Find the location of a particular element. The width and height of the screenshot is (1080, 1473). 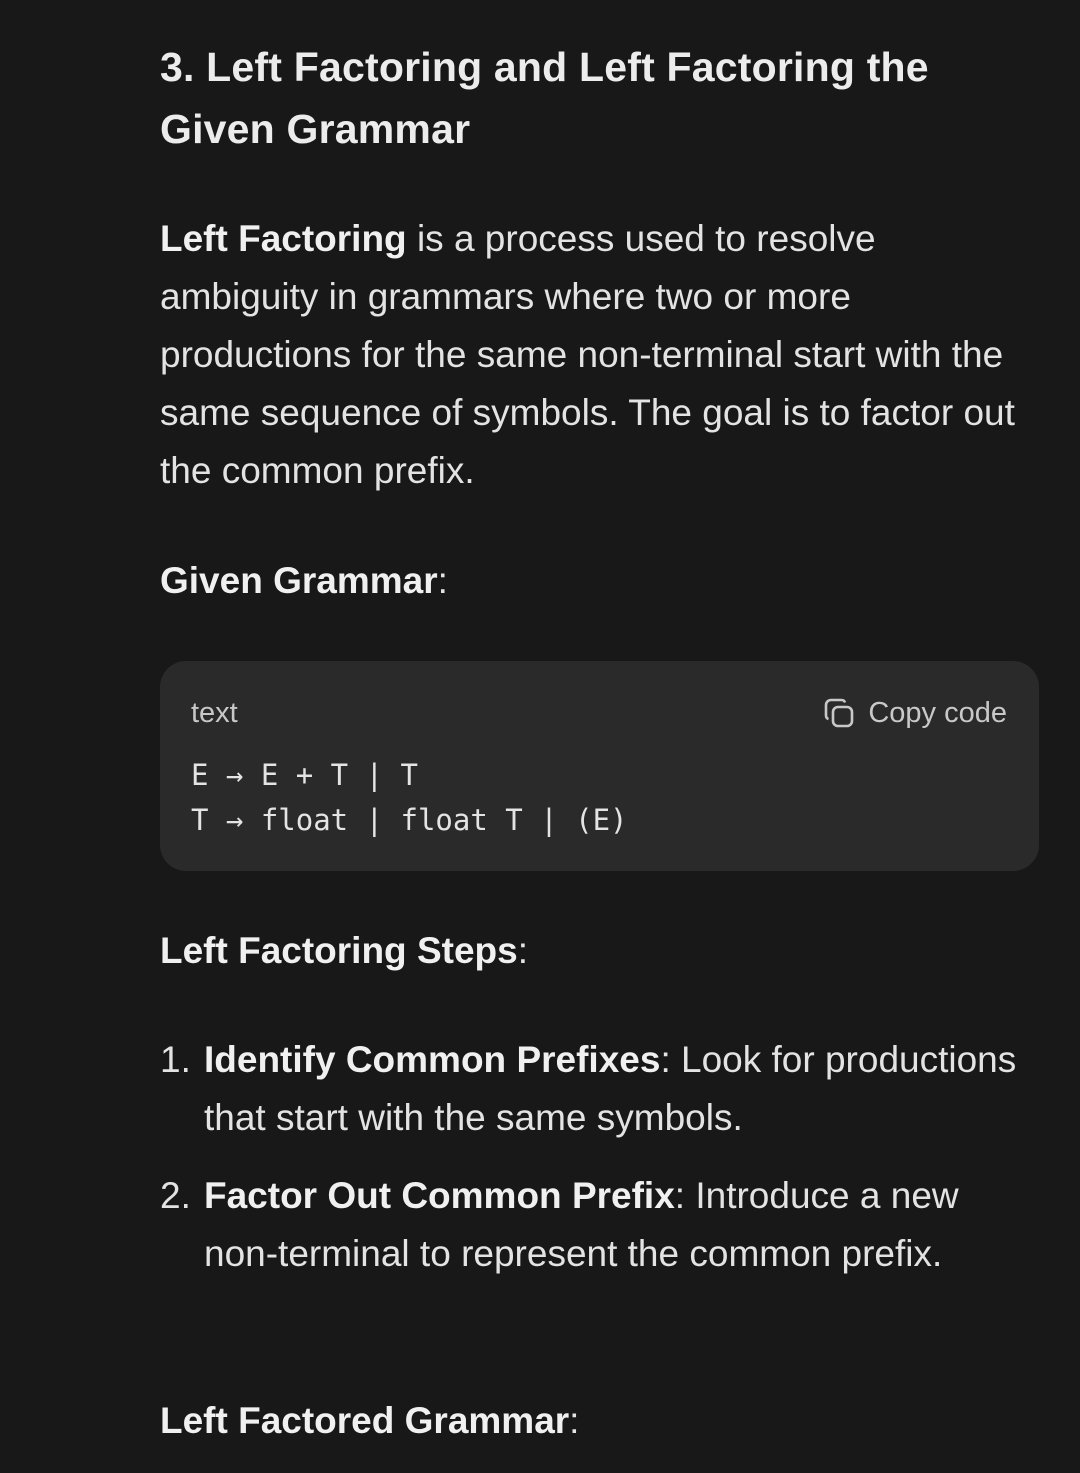

copy-code-button: Copy code is located at coordinates (914, 713).